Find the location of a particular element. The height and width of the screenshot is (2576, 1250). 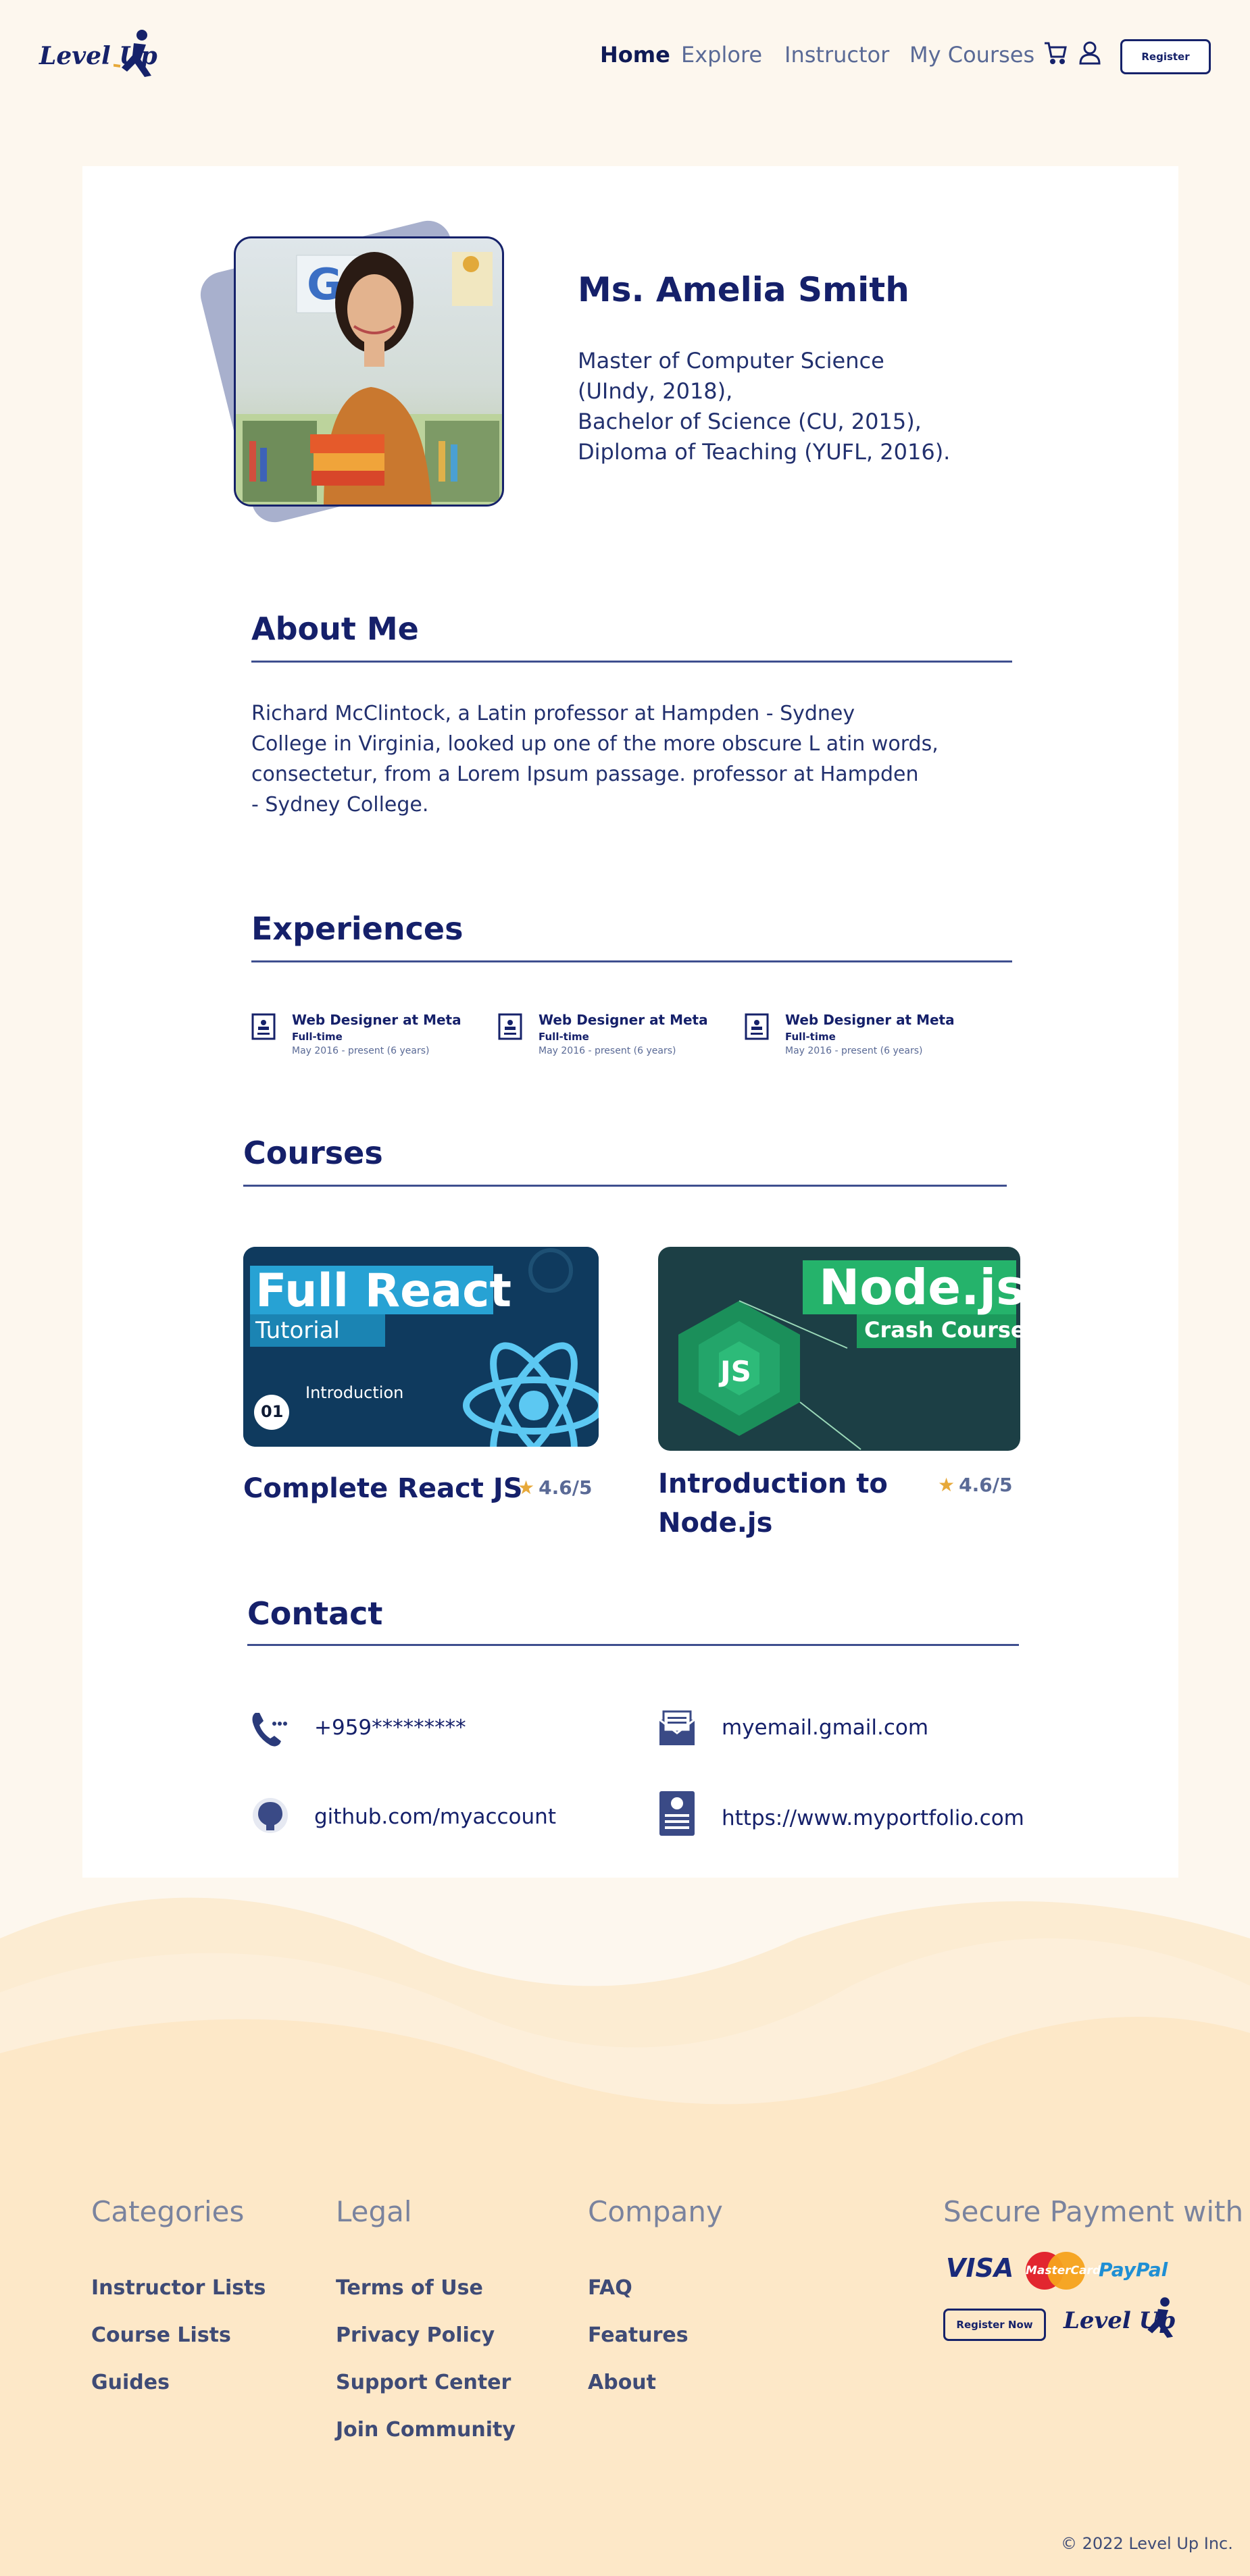

react-course-thumbnail: Full React Tutorial Introduction 01 is located at coordinates (421, 1347).